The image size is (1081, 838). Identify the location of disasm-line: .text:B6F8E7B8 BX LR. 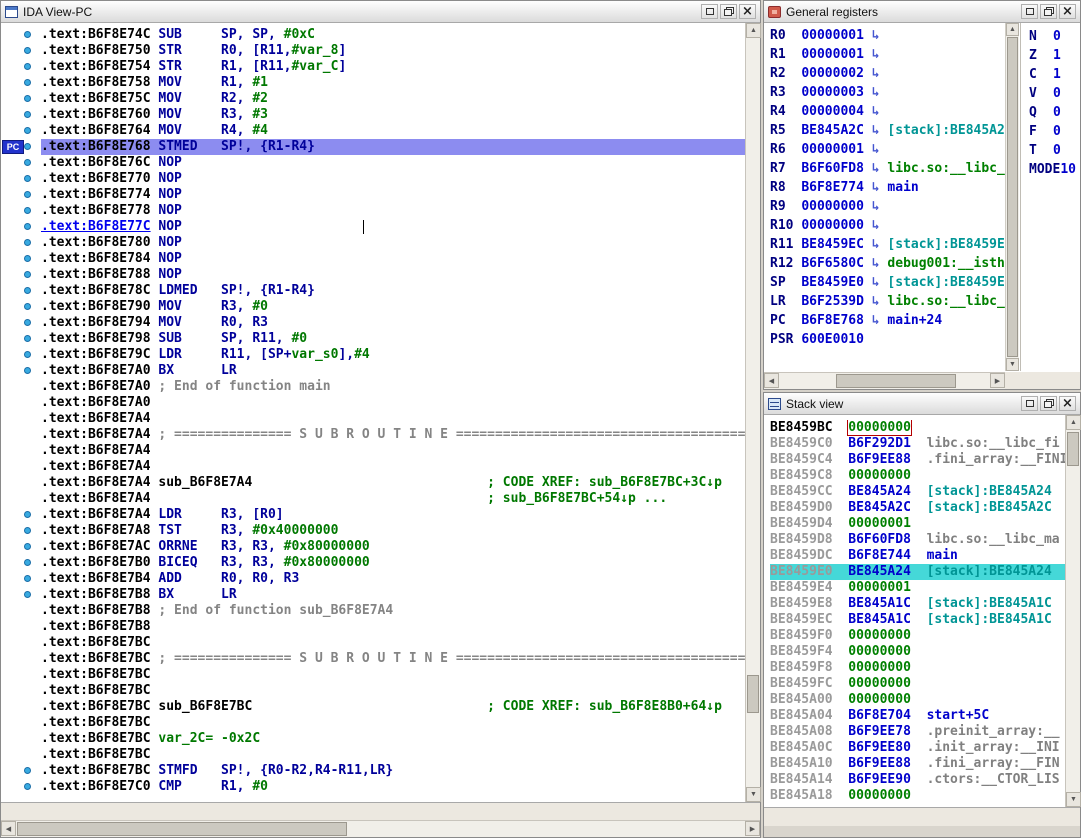
(373, 595).